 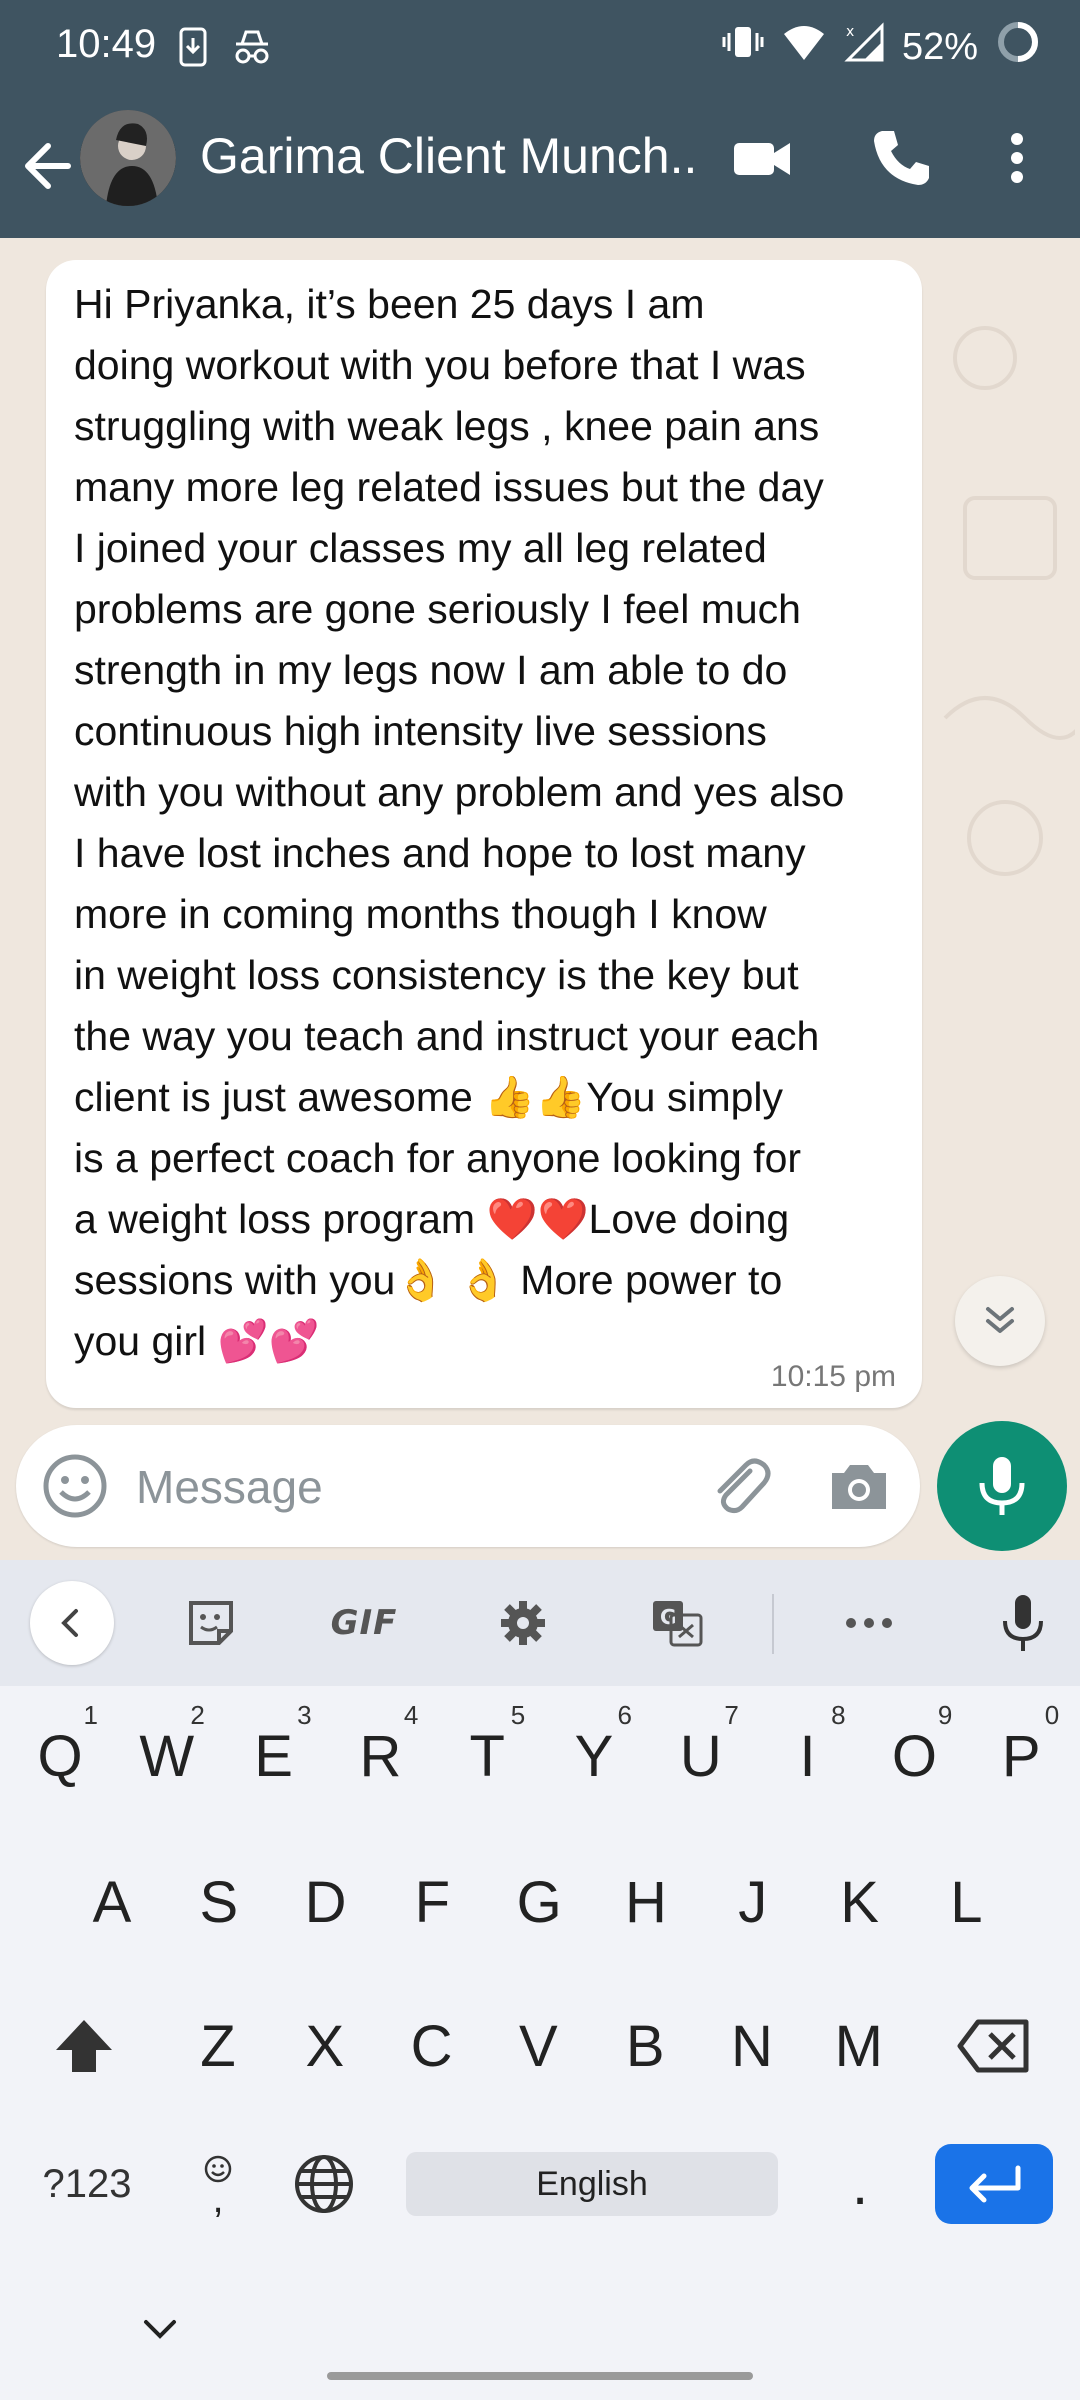 I want to click on key-f: F, so click(x=432, y=1902).